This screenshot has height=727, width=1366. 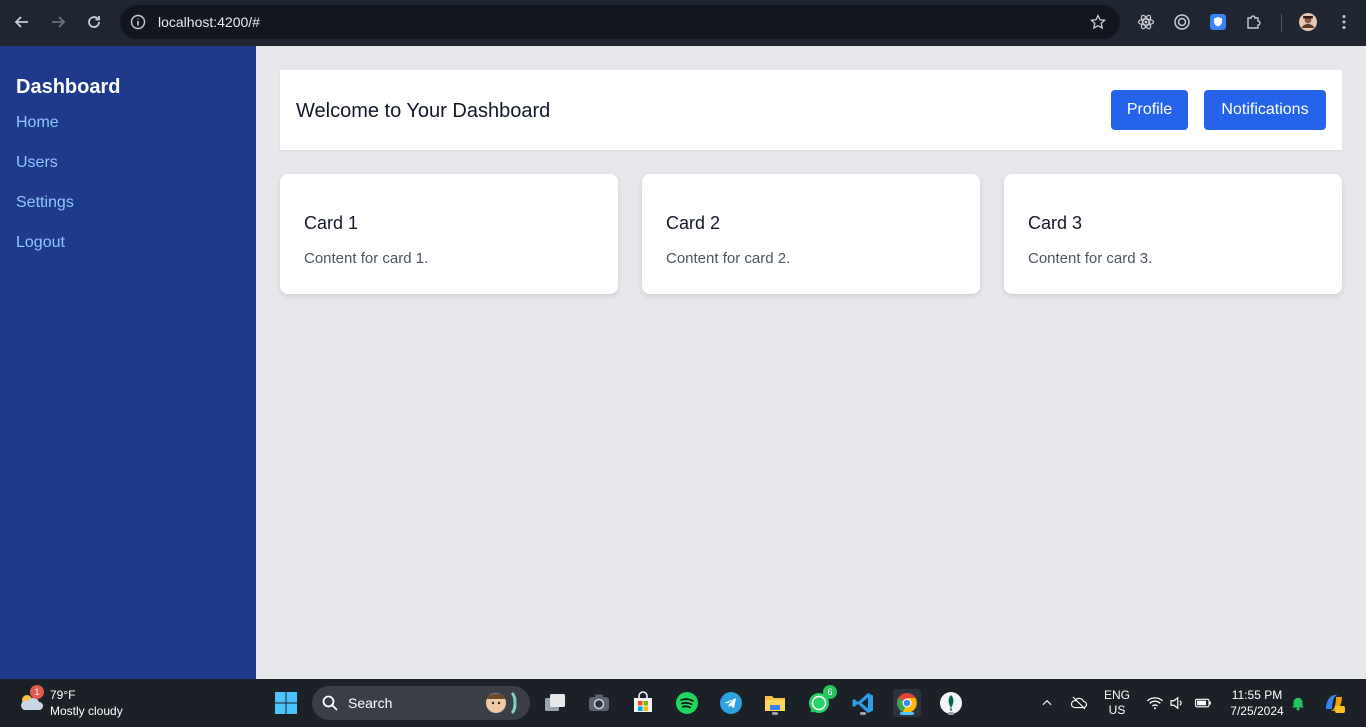 What do you see at coordinates (775, 703) in the screenshot?
I see `file-explorer-button` at bounding box center [775, 703].